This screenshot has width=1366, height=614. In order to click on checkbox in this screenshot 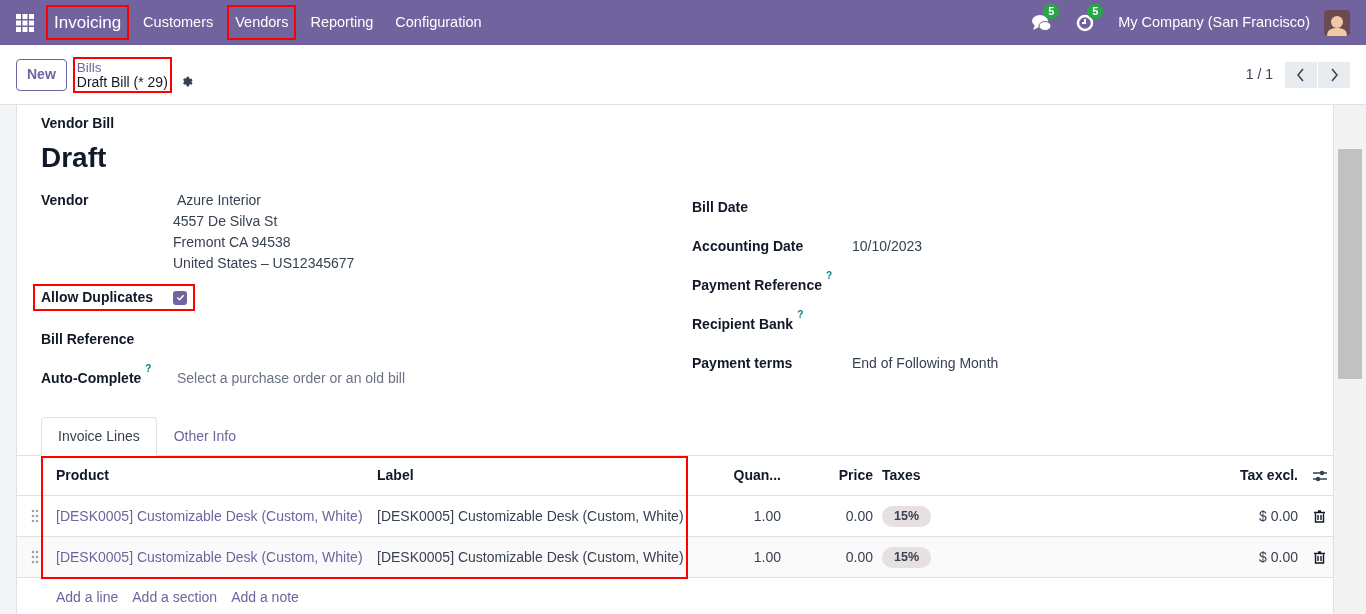, I will do `click(180, 297)`.